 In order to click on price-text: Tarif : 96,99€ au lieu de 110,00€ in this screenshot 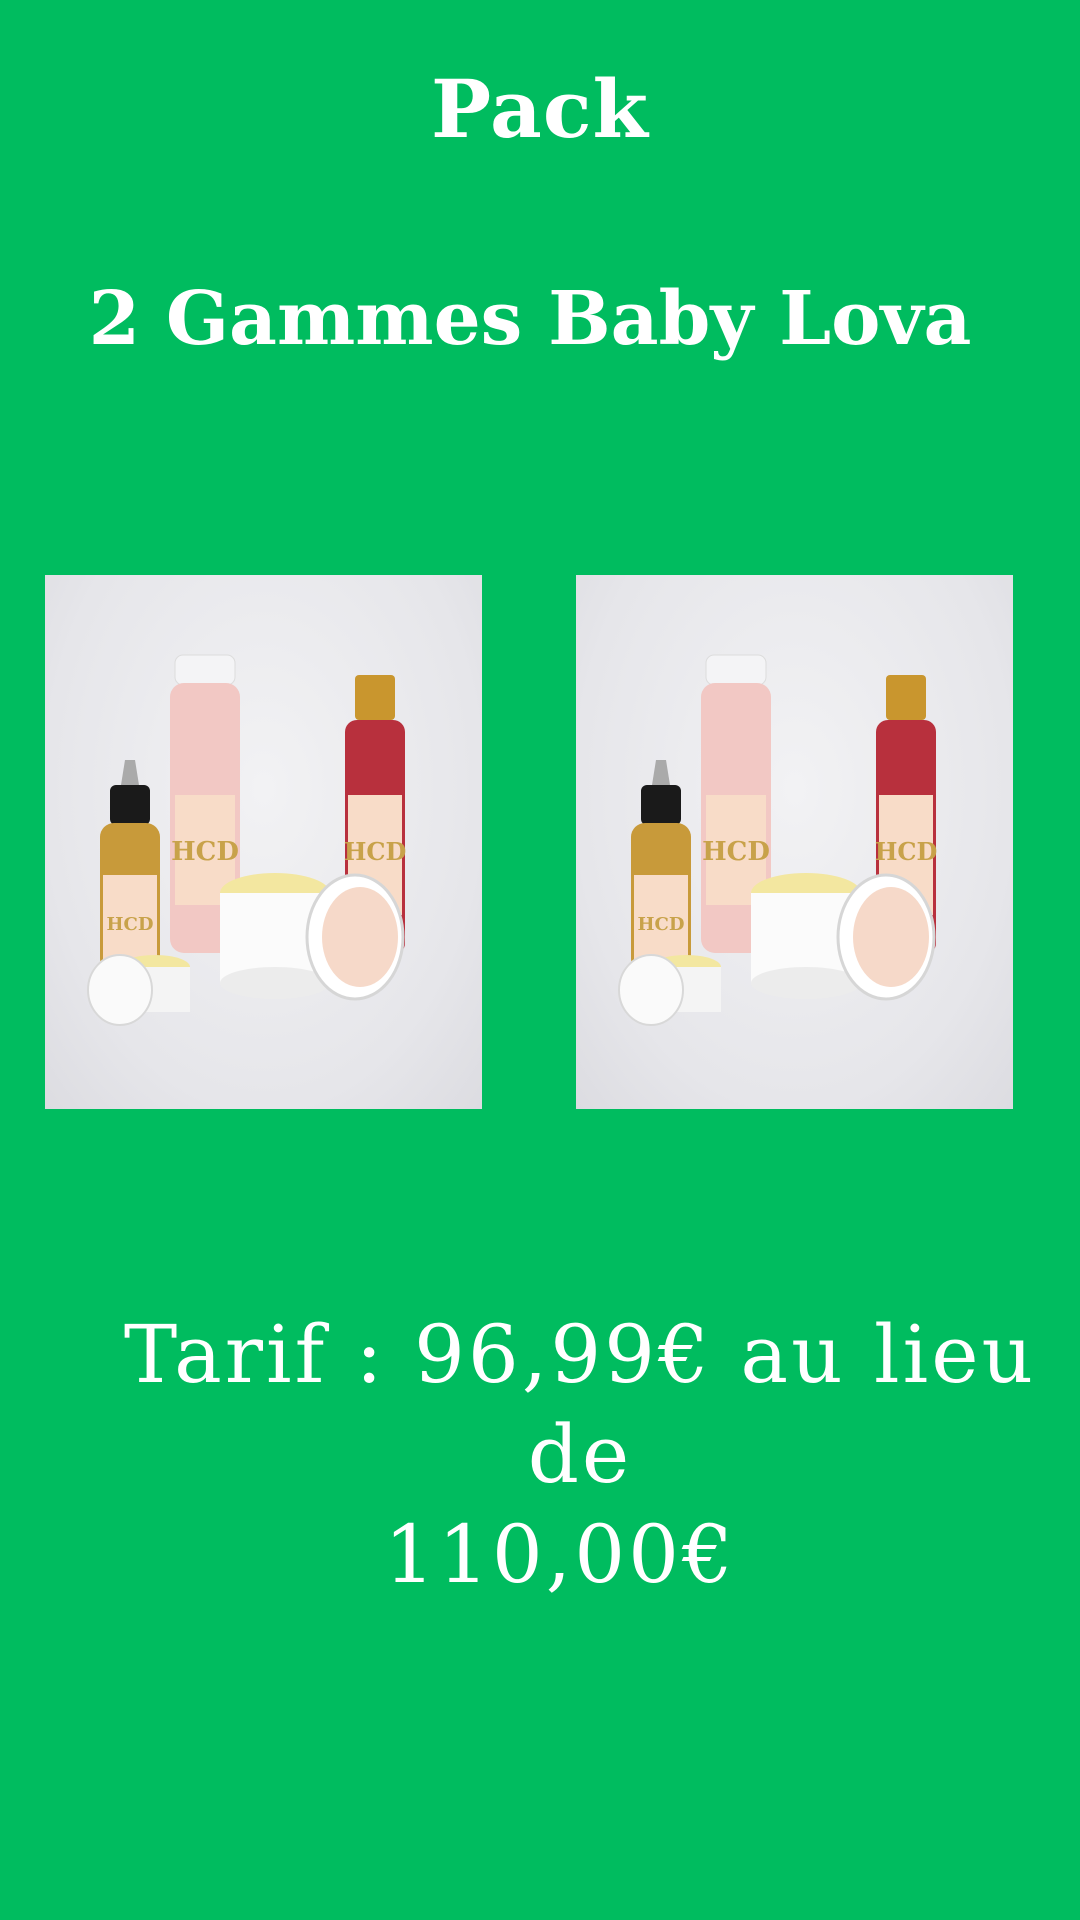, I will do `click(580, 1455)`.